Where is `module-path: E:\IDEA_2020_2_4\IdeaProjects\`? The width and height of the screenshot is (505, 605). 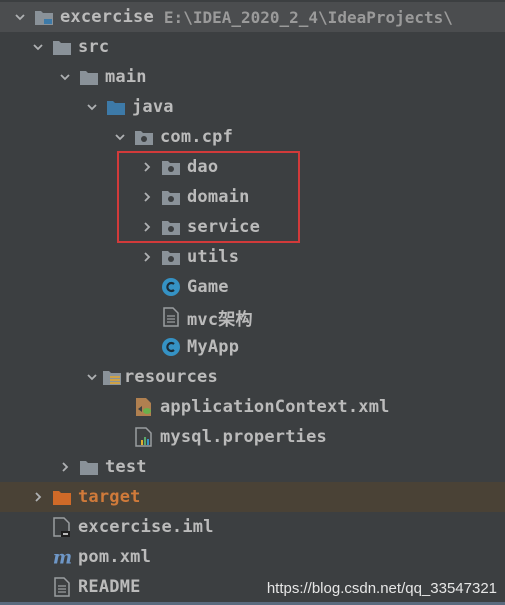 module-path: E:\IDEA_2020_2_4\IdeaProjects\ is located at coordinates (308, 17).